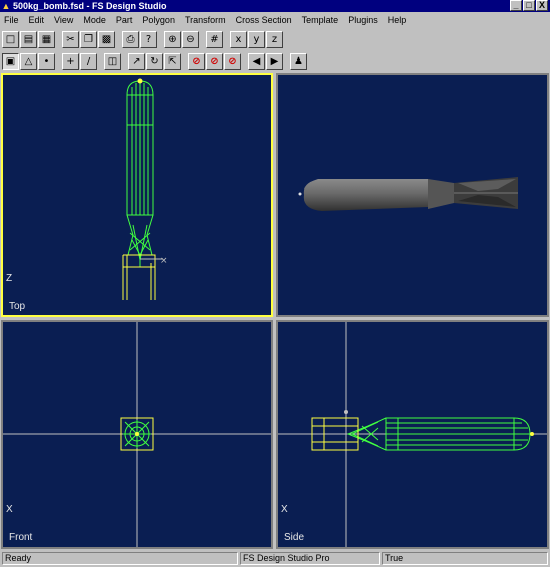  What do you see at coordinates (120, 558) in the screenshot?
I see `status-text: Ready` at bounding box center [120, 558].